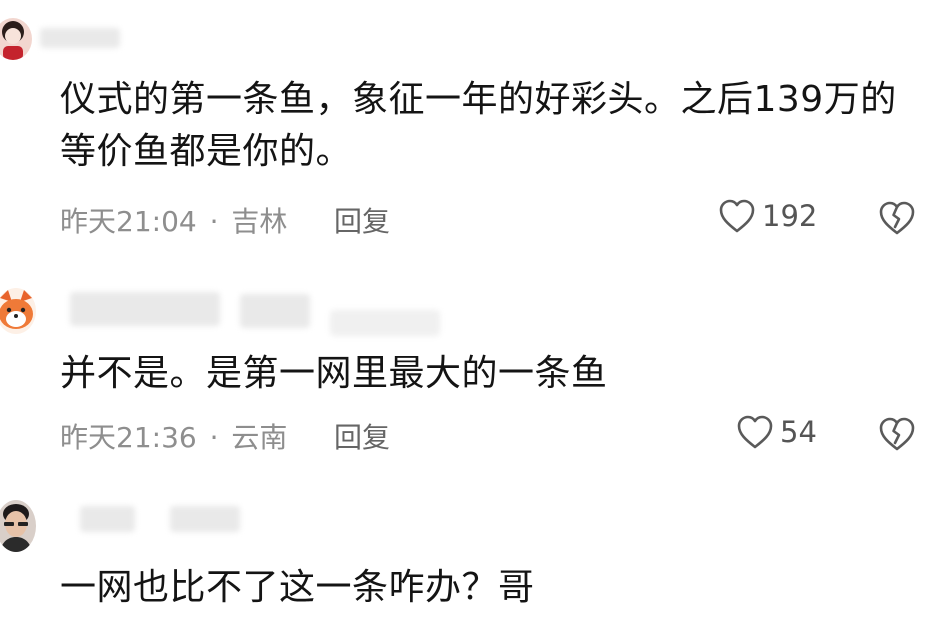  What do you see at coordinates (259, 221) in the screenshot?
I see `location: 吉林` at bounding box center [259, 221].